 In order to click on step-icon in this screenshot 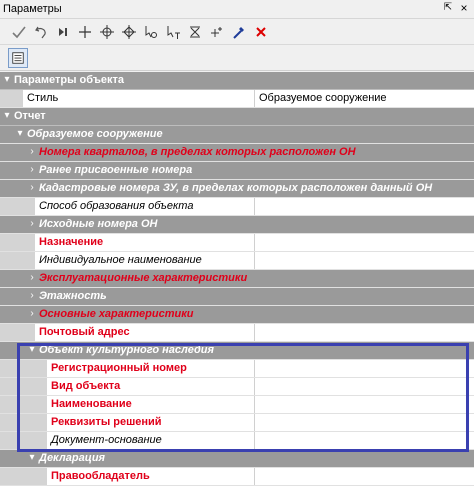, I will do `click(63, 32)`.